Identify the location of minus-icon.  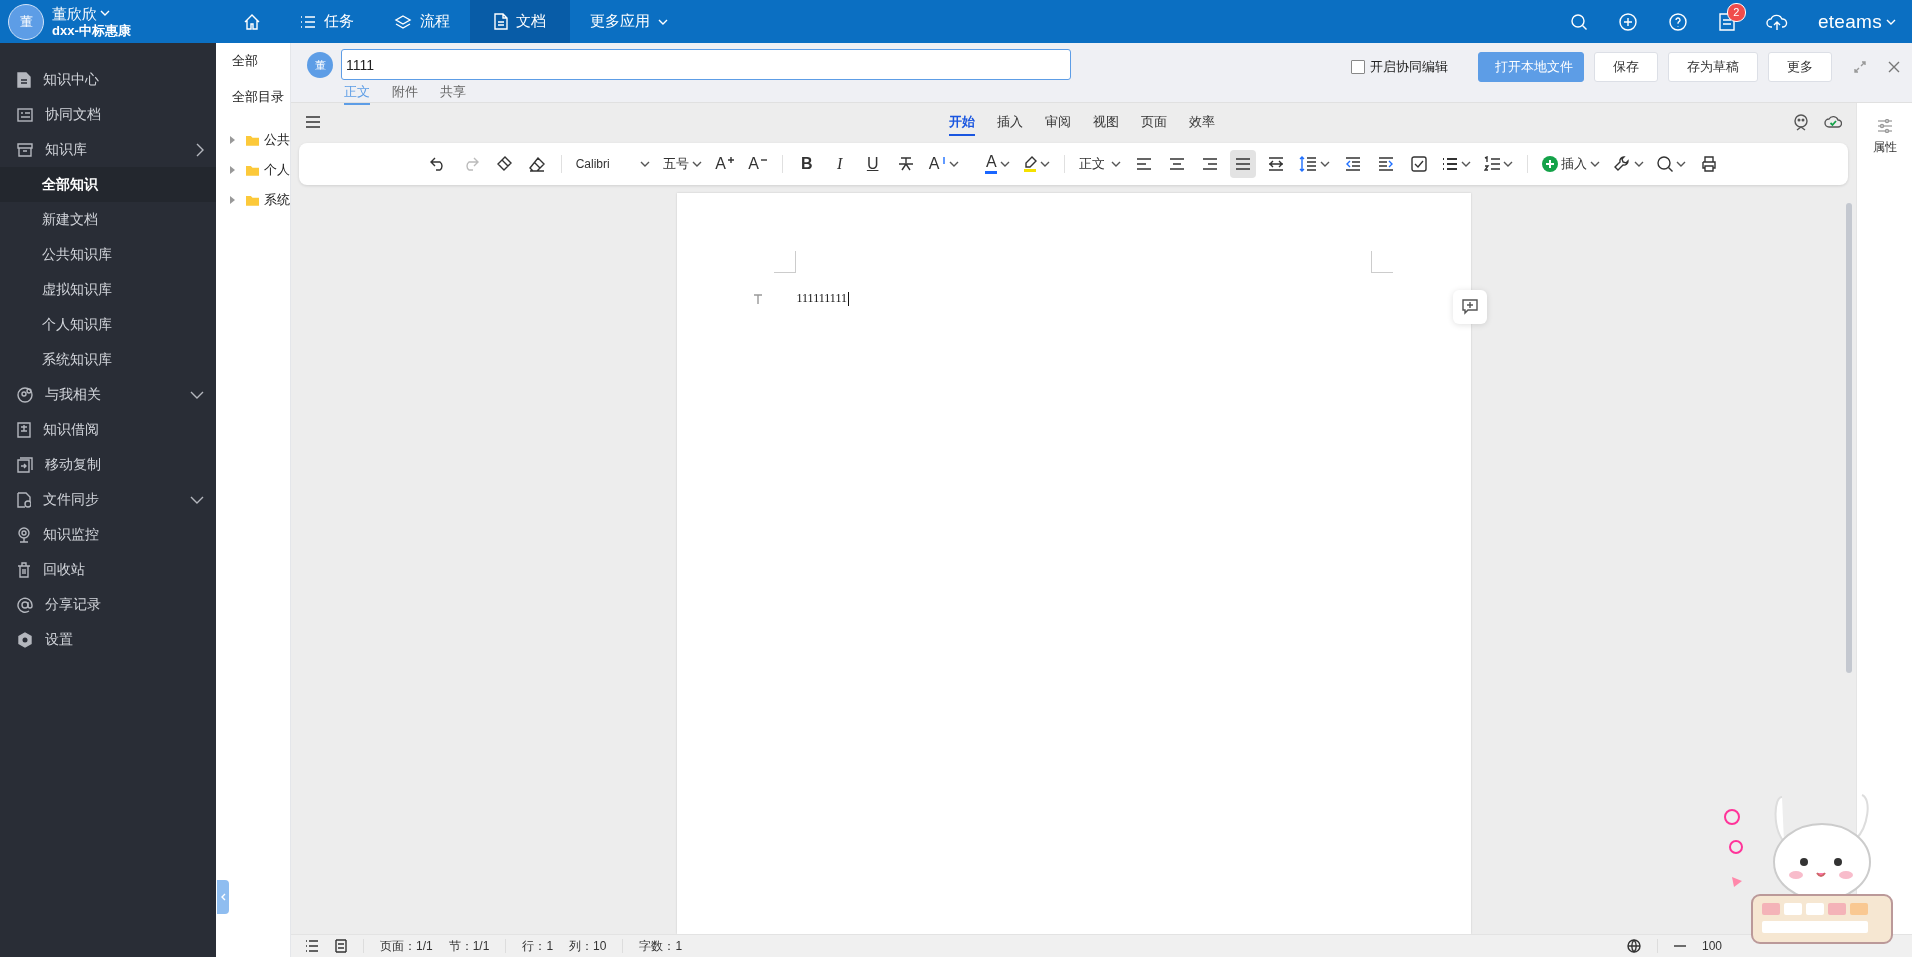
(1679, 946).